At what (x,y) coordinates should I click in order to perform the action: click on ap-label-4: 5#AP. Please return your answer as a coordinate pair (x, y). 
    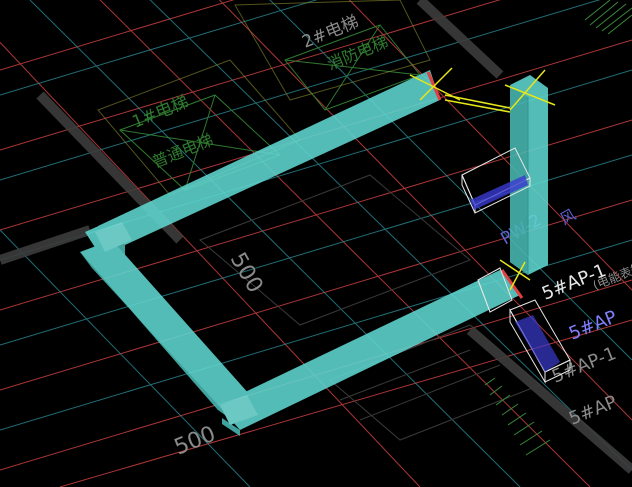
    Looking at the image, I should click on (593, 410).